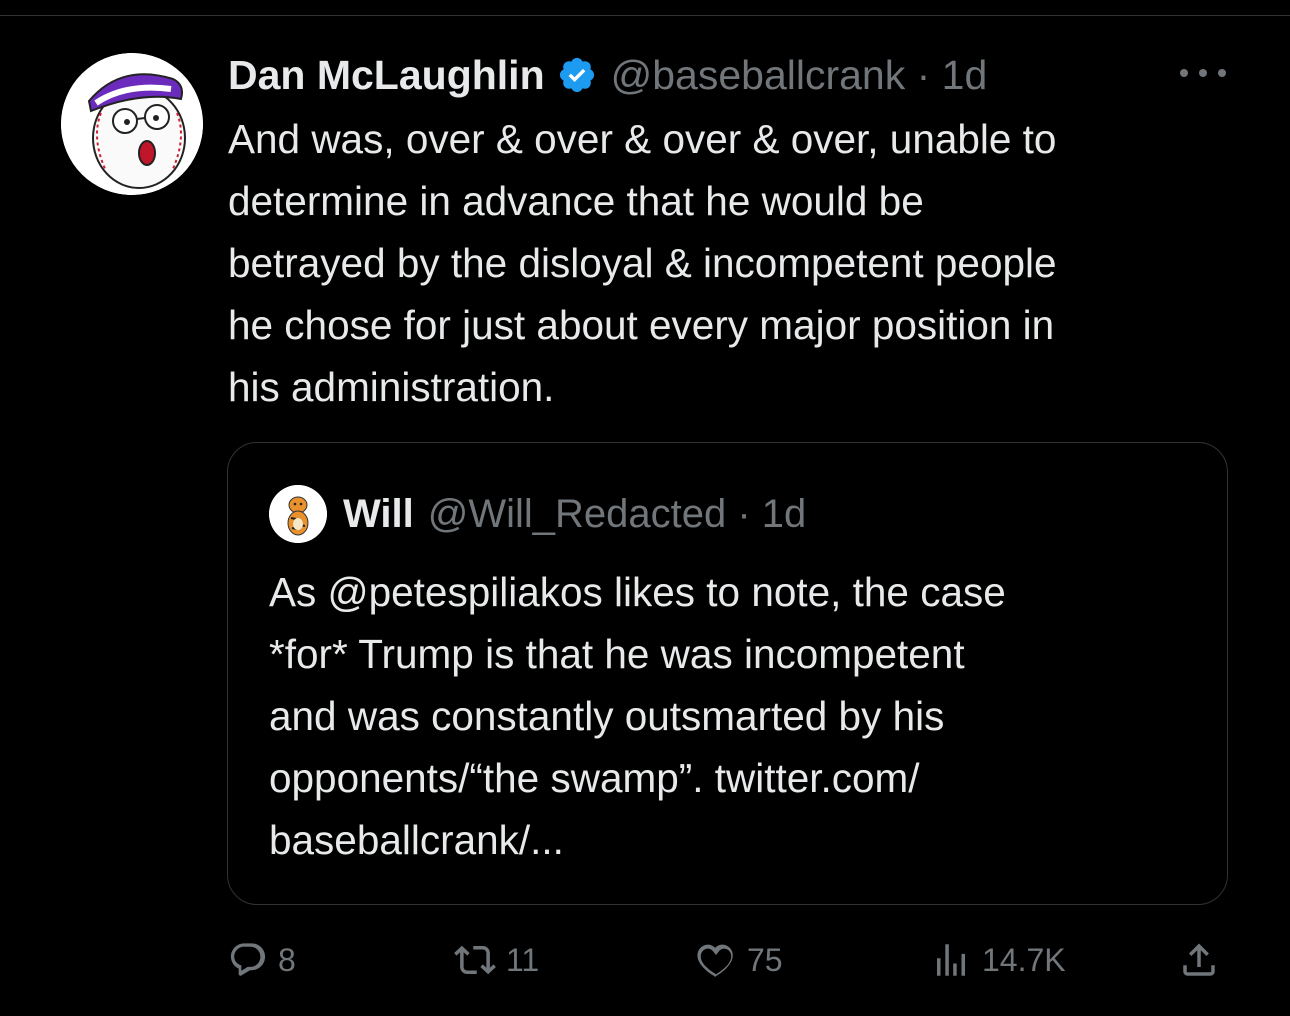 The image size is (1290, 1016). Describe the element at coordinates (378, 514) in the screenshot. I see `quoted-author-name: Will` at that location.